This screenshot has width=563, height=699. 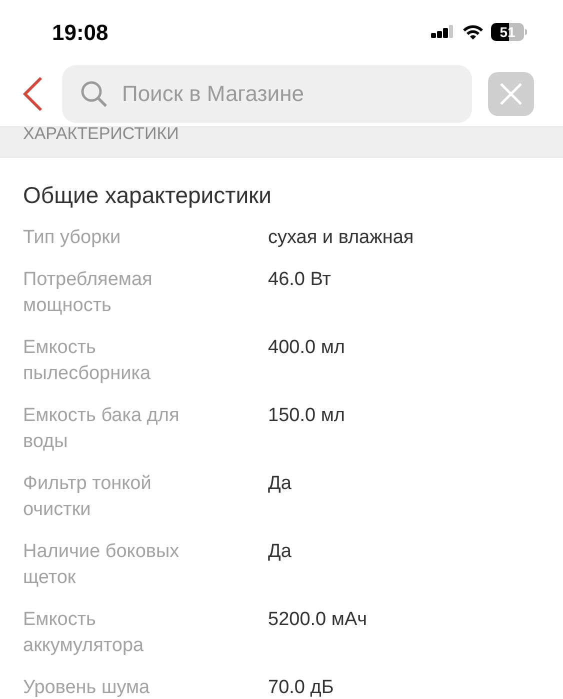 I want to click on spec-label: Емкость аккумулятора, so click(x=84, y=633).